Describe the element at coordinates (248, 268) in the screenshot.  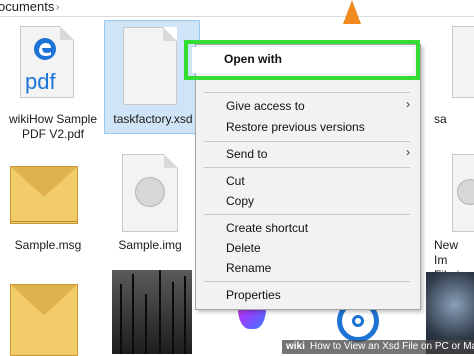
I see `menu-item-rename: Rename` at that location.